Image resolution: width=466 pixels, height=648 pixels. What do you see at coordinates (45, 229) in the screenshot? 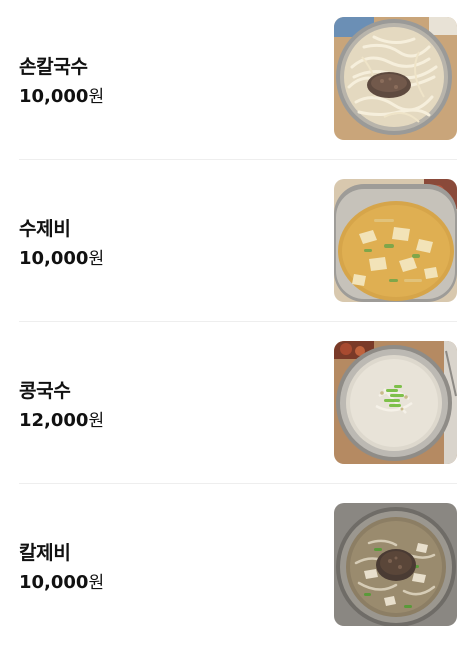
I see `menu-item-name: 수제비` at bounding box center [45, 229].